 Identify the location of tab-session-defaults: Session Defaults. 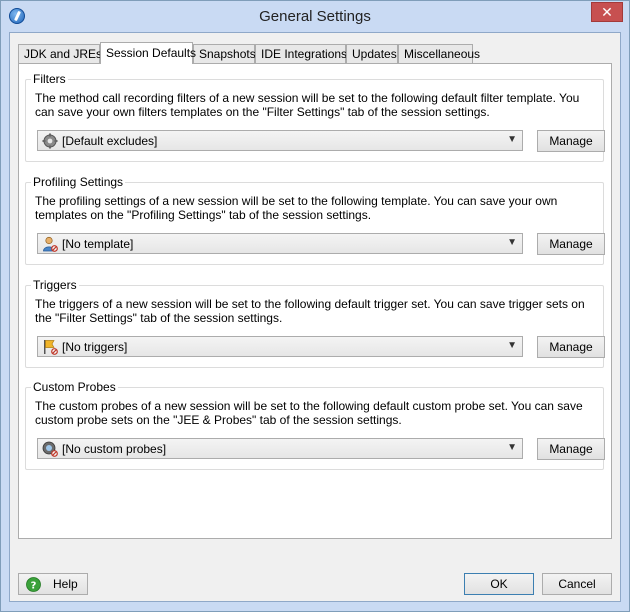
(148, 53).